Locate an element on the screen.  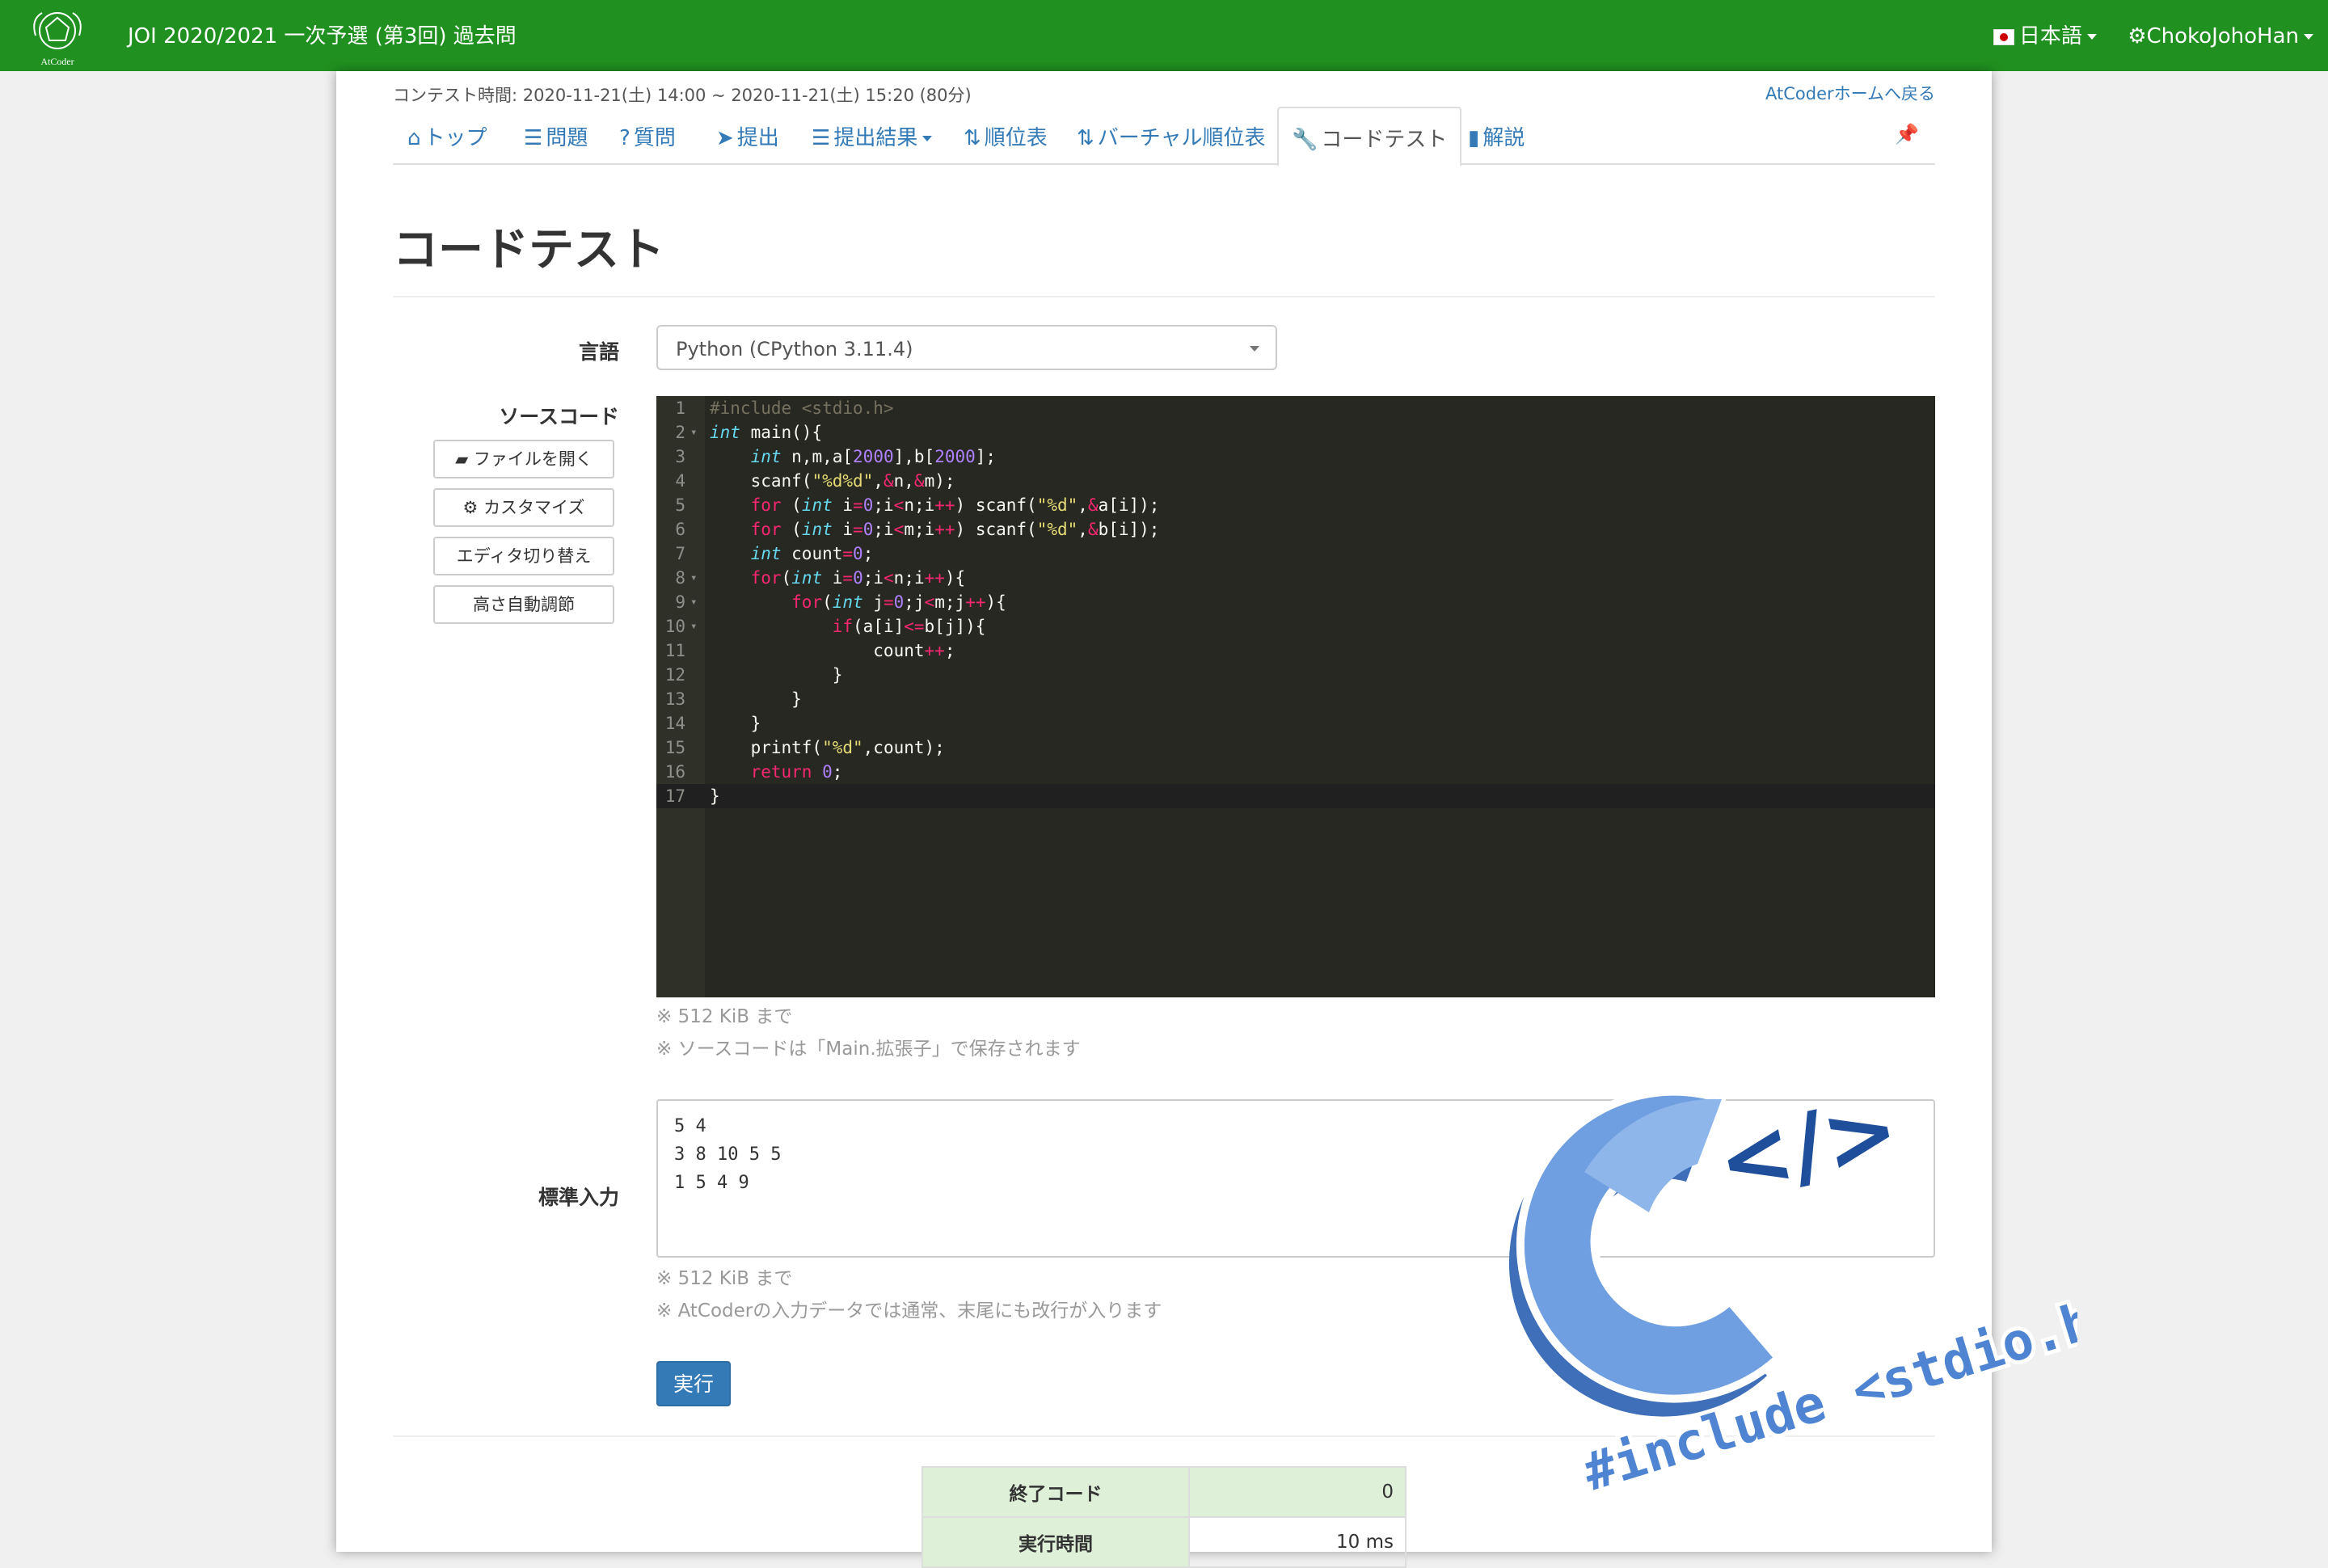
line-number: 9 is located at coordinates (680, 602).